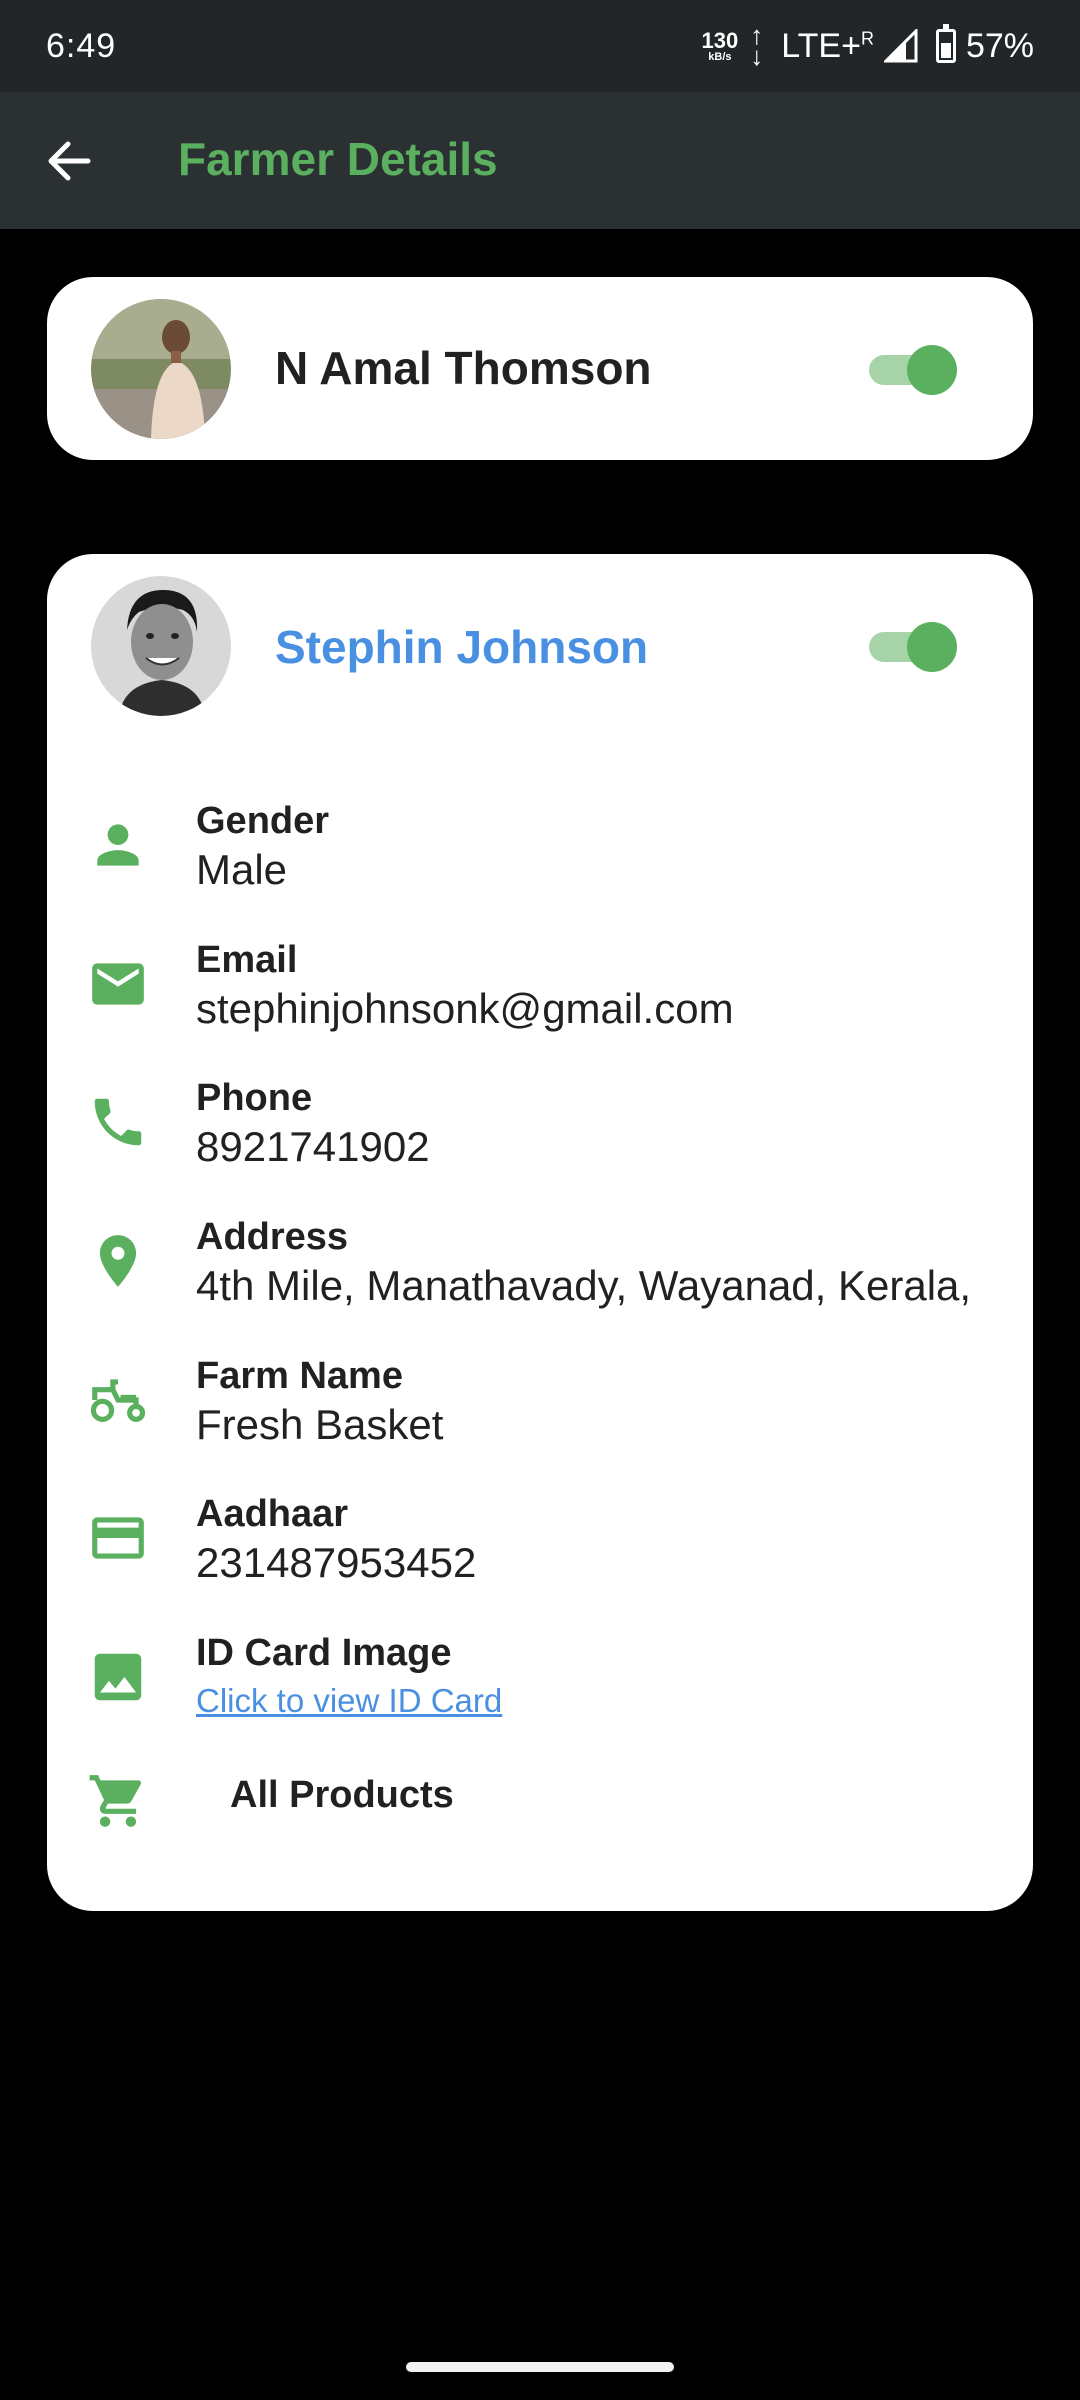 The image size is (1080, 2400). I want to click on status-indicators: 130 kB/s ↑ ↓ LTE+R 57%, so click(867, 45).